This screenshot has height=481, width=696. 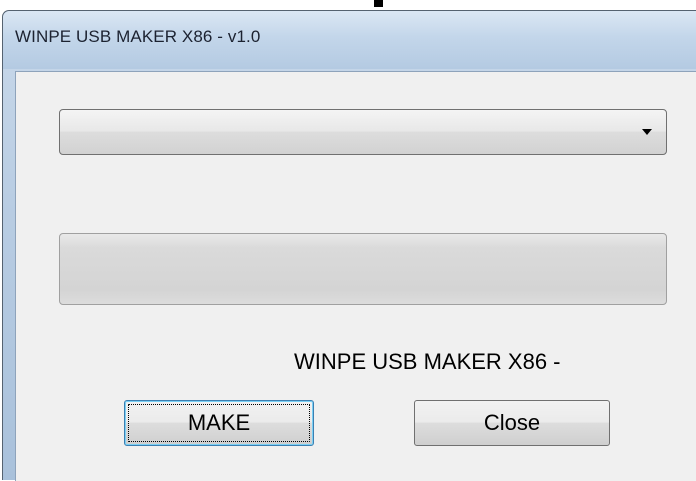 What do you see at coordinates (348, 4) in the screenshot?
I see `screen-top-strip` at bounding box center [348, 4].